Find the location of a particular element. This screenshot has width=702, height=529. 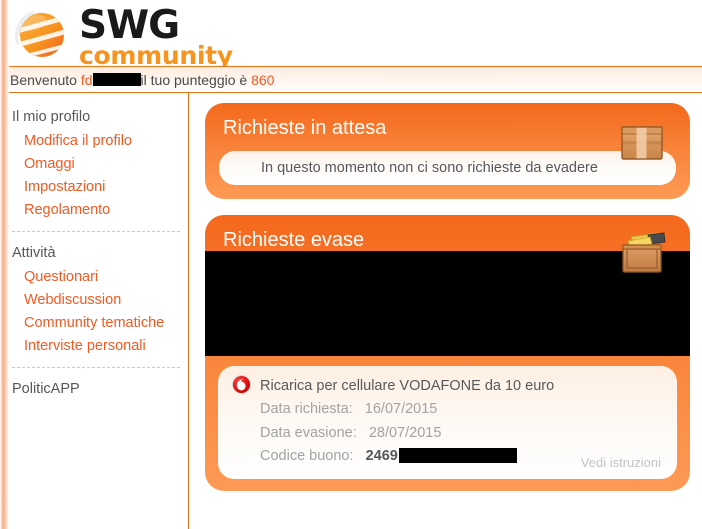

sidebar-item-omaggi: Omaggi is located at coordinates (100, 164).